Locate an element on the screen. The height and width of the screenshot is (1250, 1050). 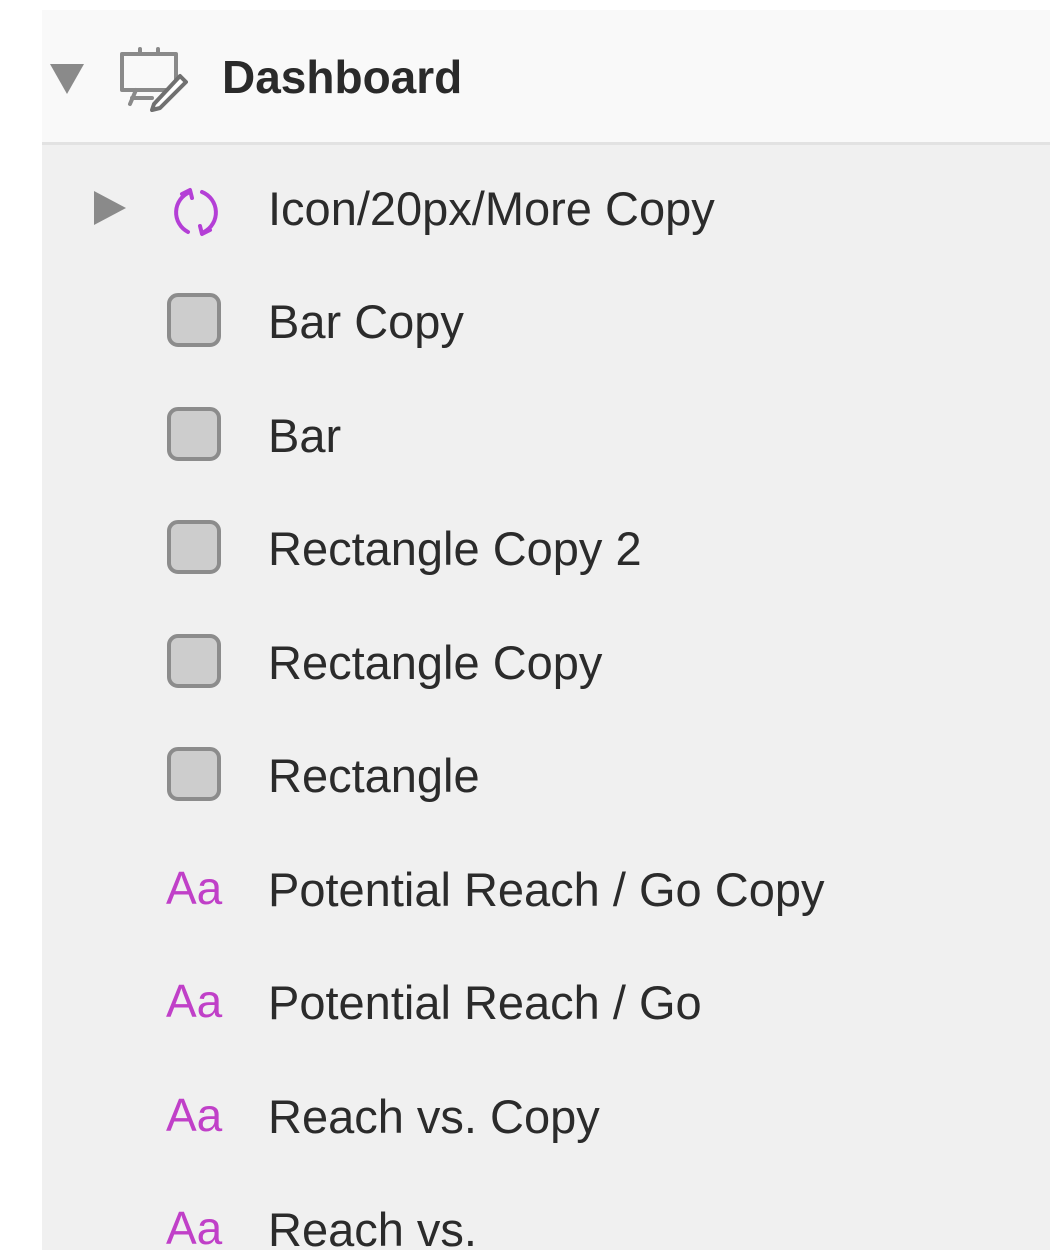
symbol-icon is located at coordinates (196, 212).